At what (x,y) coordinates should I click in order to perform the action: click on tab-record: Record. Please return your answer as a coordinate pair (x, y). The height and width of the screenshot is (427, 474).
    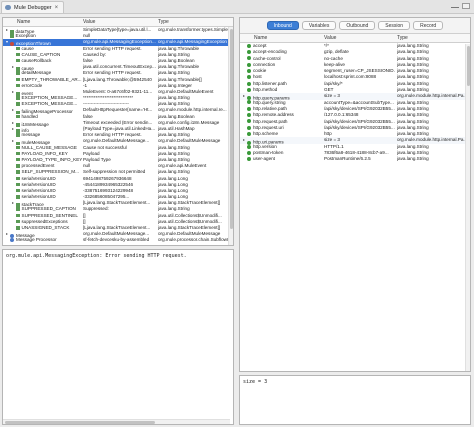
    Looking at the image, I should click on (428, 25).